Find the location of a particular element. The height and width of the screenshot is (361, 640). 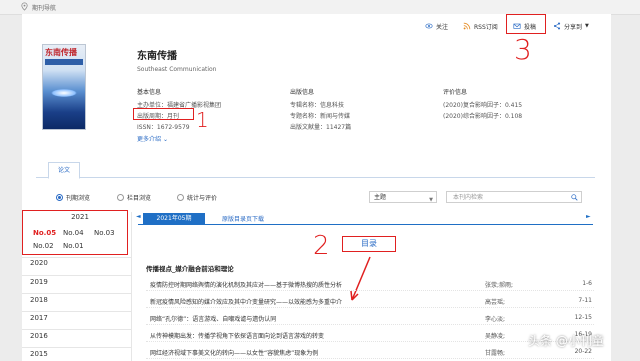

more-intro-label: 更多介绍 is located at coordinates (149, 139).